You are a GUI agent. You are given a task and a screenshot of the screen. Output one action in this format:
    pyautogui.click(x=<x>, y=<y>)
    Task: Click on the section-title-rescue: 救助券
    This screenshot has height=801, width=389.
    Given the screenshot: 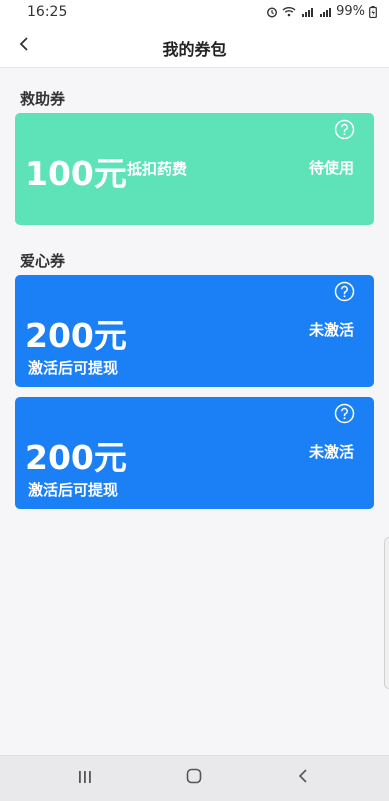 What is the action you would take?
    pyautogui.click(x=43, y=99)
    